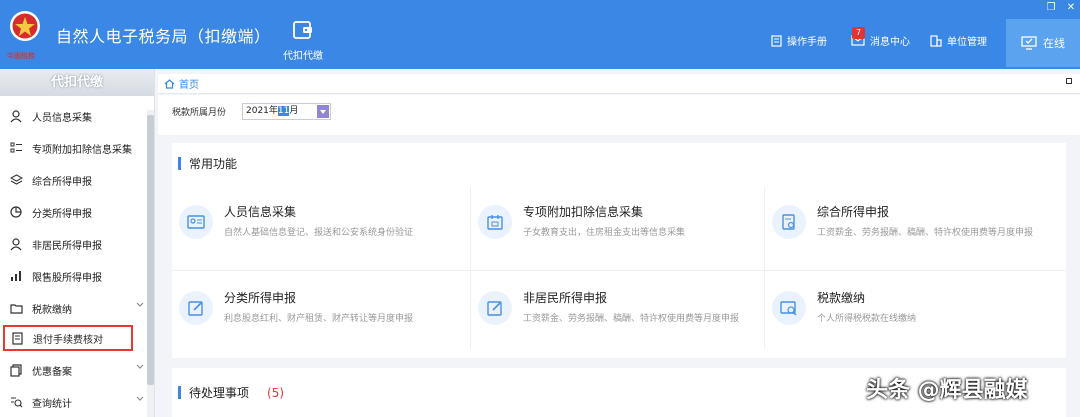  Describe the element at coordinates (1071, 7) in the screenshot. I see `close-window-button: ✕` at that location.